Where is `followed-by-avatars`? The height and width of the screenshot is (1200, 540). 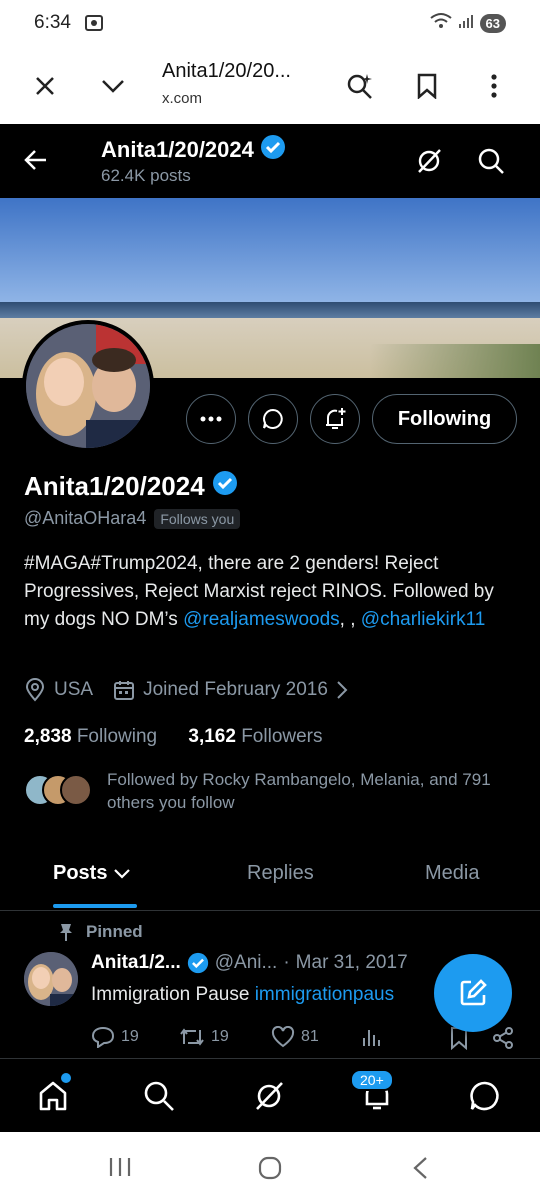
followed-by-avatars is located at coordinates (59, 790).